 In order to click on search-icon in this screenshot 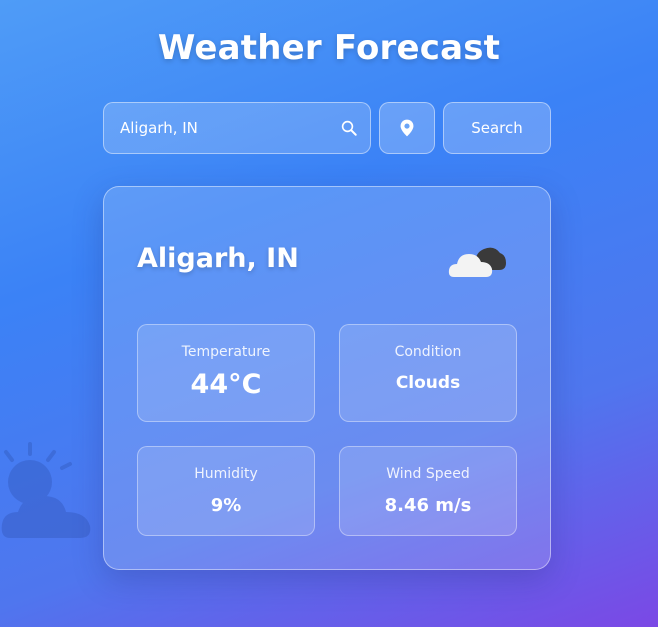, I will do `click(349, 128)`.